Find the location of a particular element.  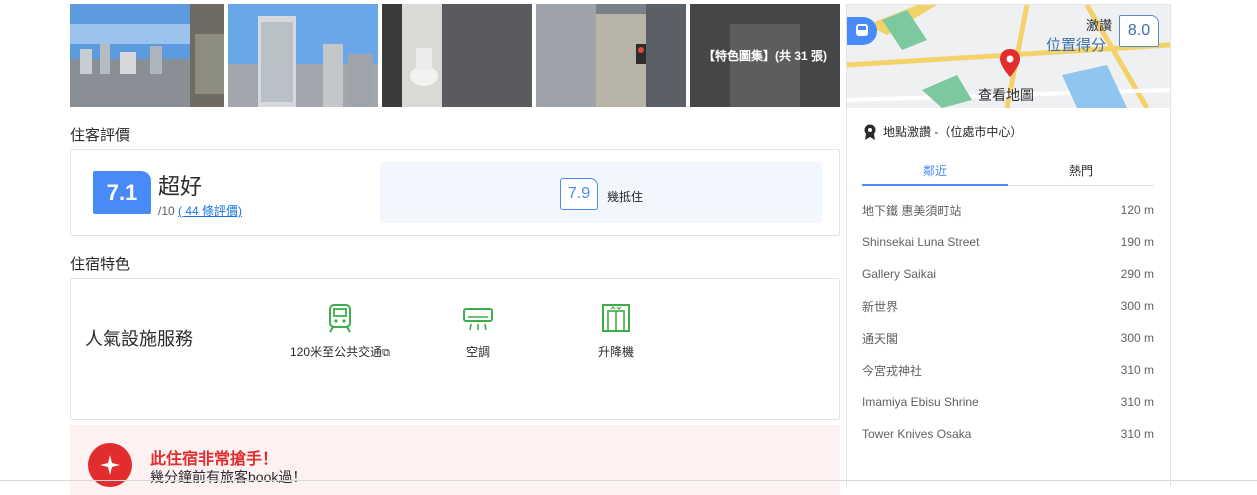

feature-air-conditioning: 空調 is located at coordinates (478, 331).